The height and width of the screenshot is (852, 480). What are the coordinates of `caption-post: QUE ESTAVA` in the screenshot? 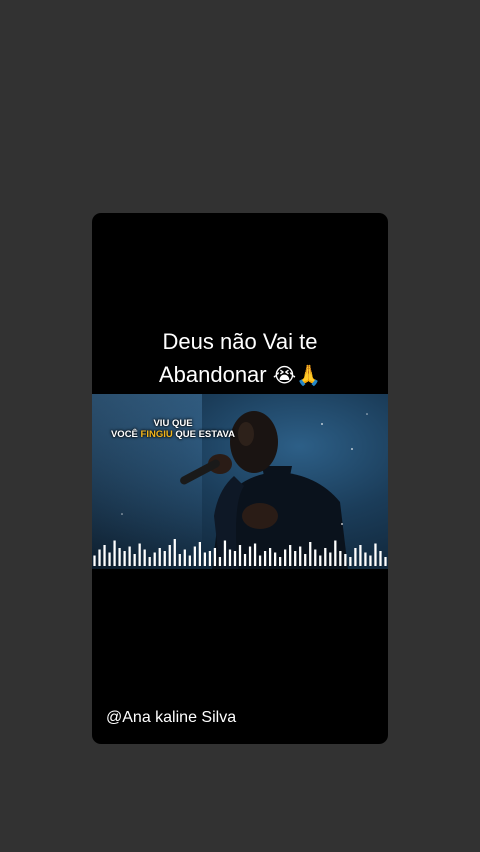 It's located at (204, 434).